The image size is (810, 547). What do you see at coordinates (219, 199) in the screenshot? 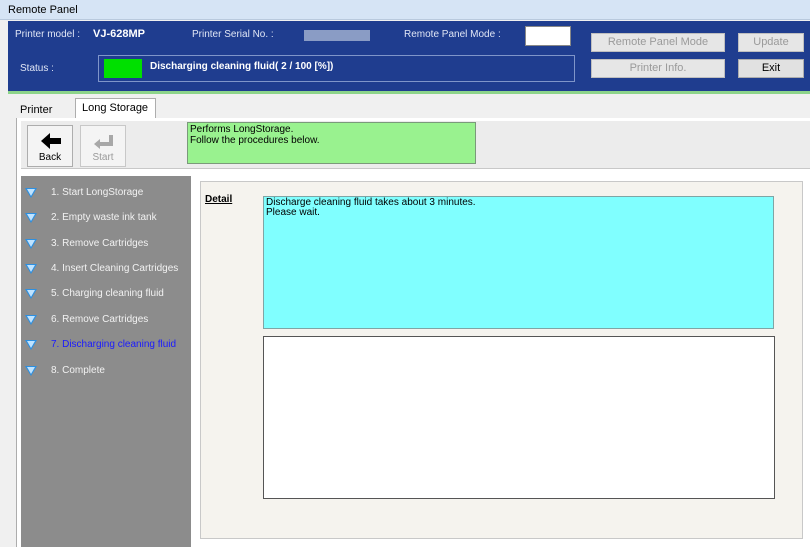
I see `detail-label: Detail` at bounding box center [219, 199].